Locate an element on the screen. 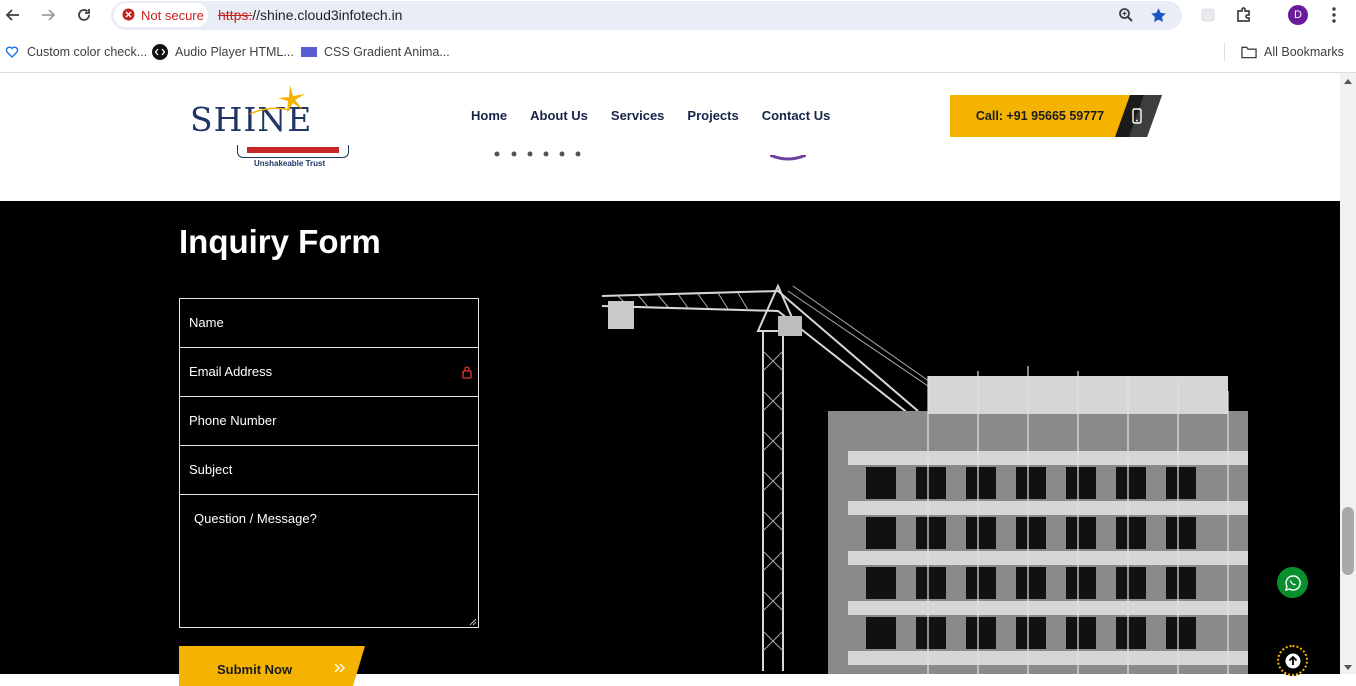 Image resolution: width=1356 pixels, height=686 pixels. email-field: Email Address is located at coordinates (329, 372).